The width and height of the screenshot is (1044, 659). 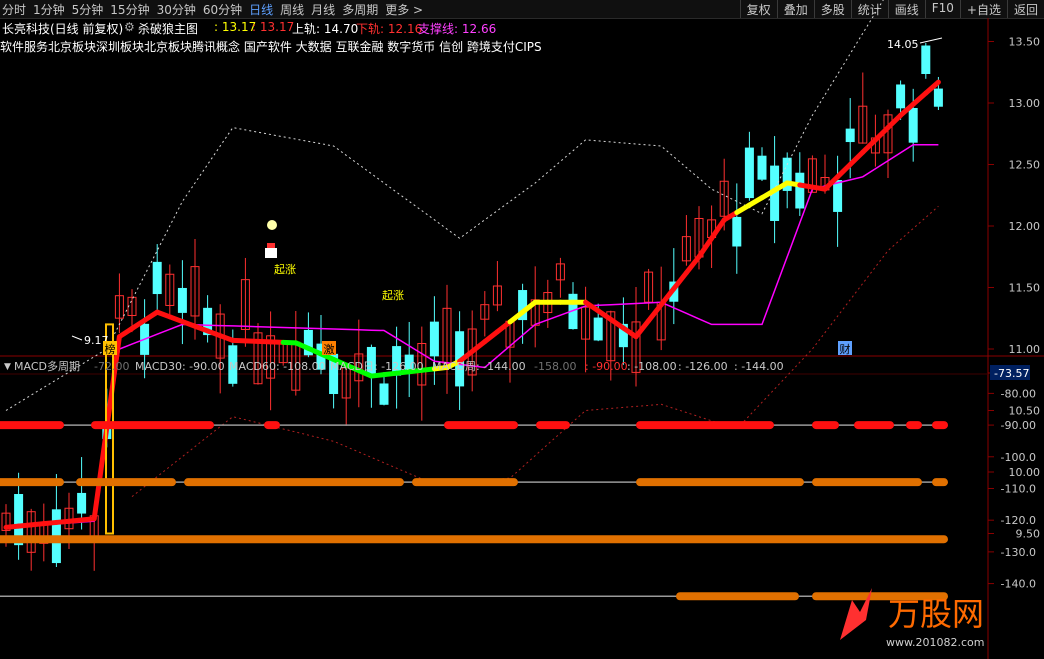 I want to click on event-marker-marker2: 激, so click(x=329, y=349).